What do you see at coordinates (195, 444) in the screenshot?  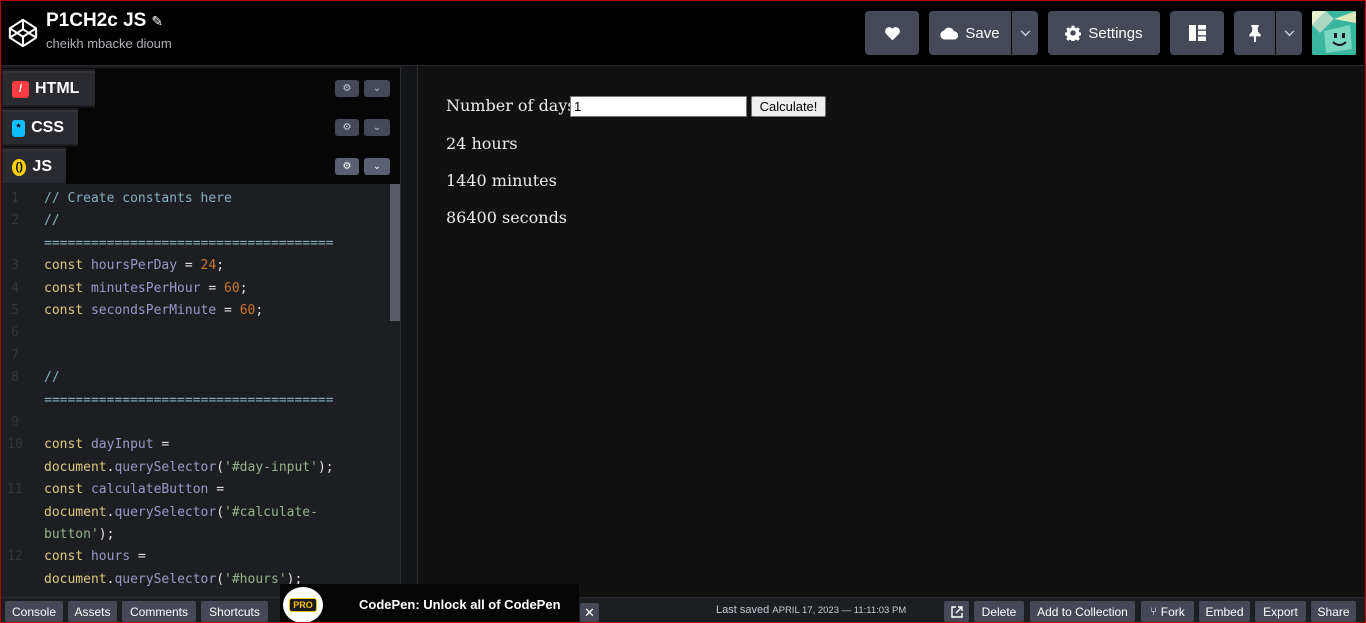 I see `code-line: 10 const dayInput =` at bounding box center [195, 444].